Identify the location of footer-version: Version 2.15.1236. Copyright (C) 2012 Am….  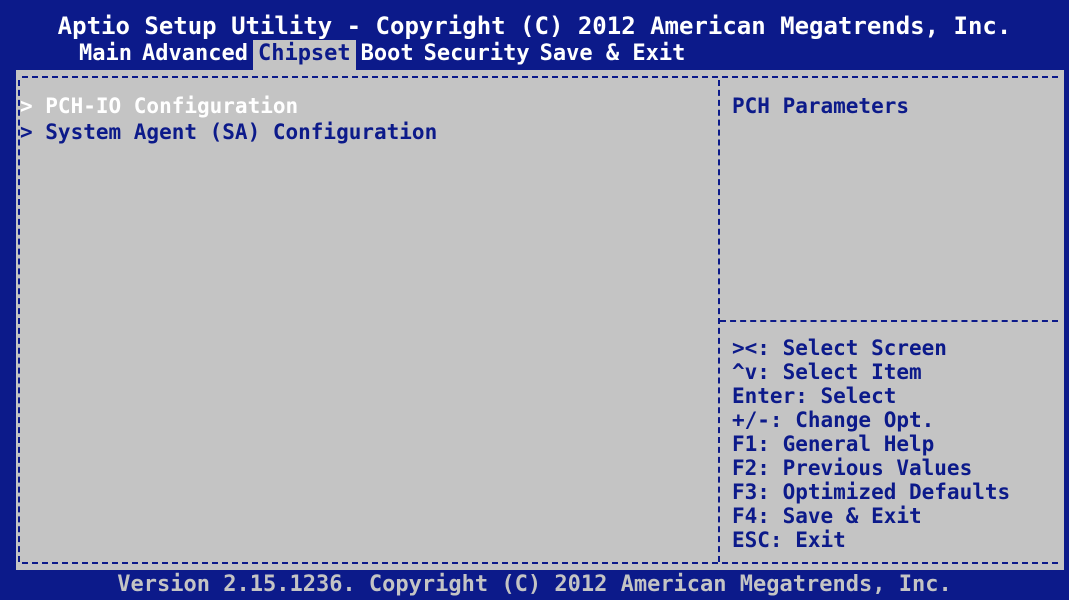
(534, 584).